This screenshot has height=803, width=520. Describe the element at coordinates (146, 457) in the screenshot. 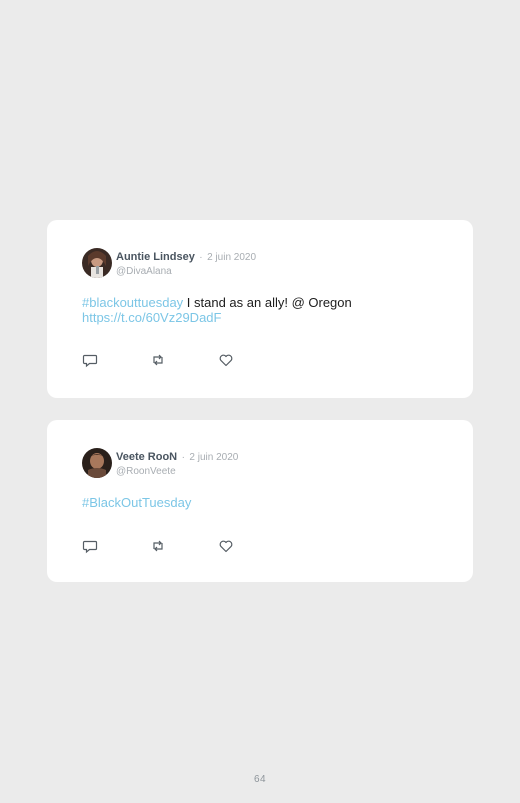

I see `author-name: Veete RooN` at that location.